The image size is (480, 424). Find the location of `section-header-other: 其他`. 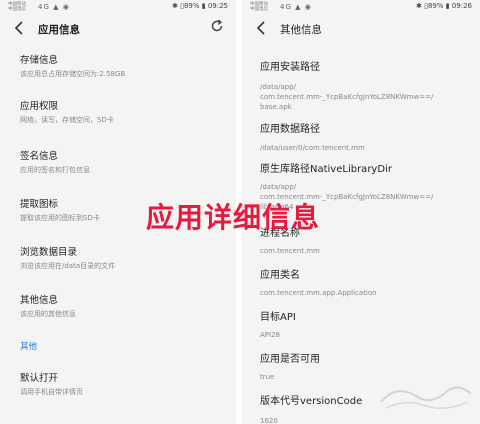

section-header-other: 其他 is located at coordinates (29, 347).